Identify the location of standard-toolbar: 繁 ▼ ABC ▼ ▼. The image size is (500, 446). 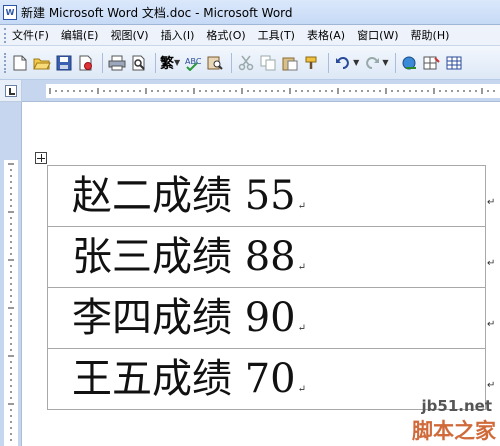
(250, 63).